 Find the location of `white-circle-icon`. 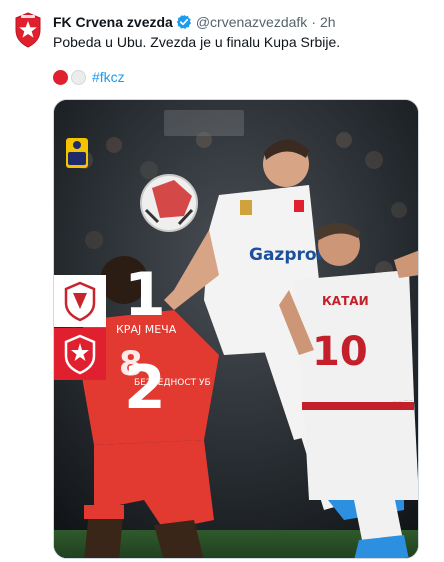

white-circle-icon is located at coordinates (78, 77).